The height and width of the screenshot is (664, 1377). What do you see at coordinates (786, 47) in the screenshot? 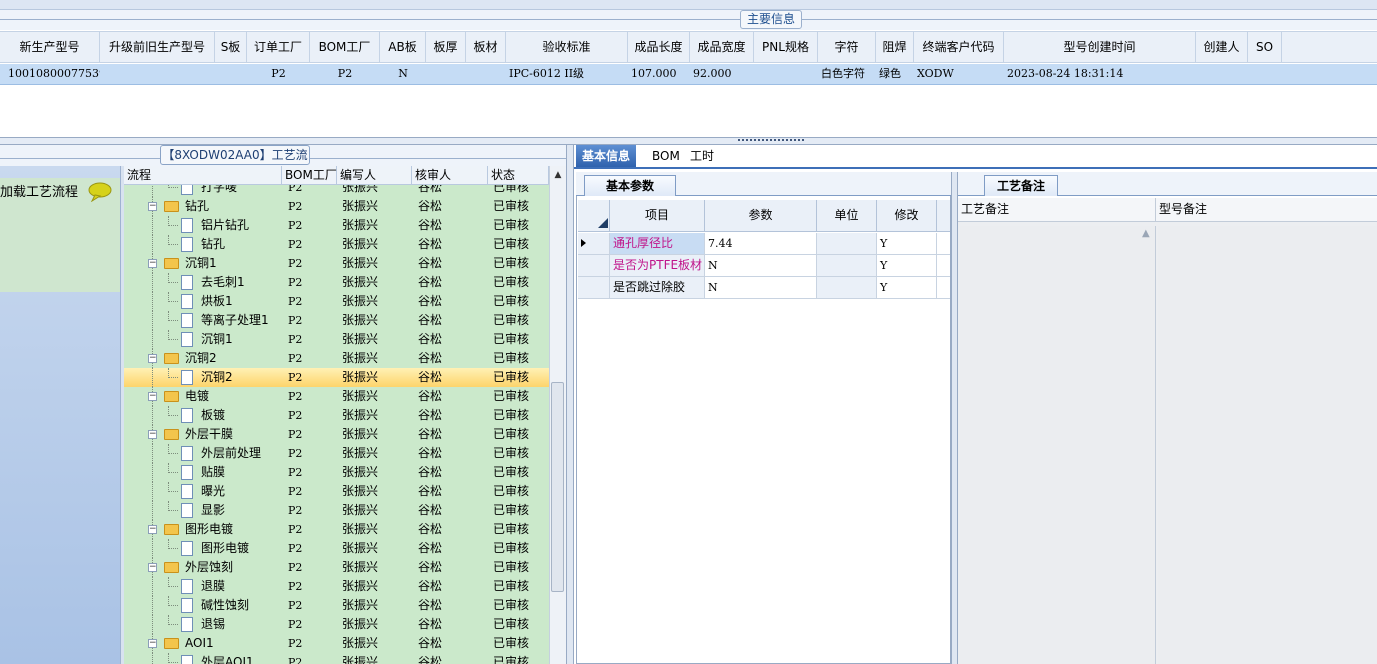
I see `grid-column-header: PNL规格` at bounding box center [786, 47].